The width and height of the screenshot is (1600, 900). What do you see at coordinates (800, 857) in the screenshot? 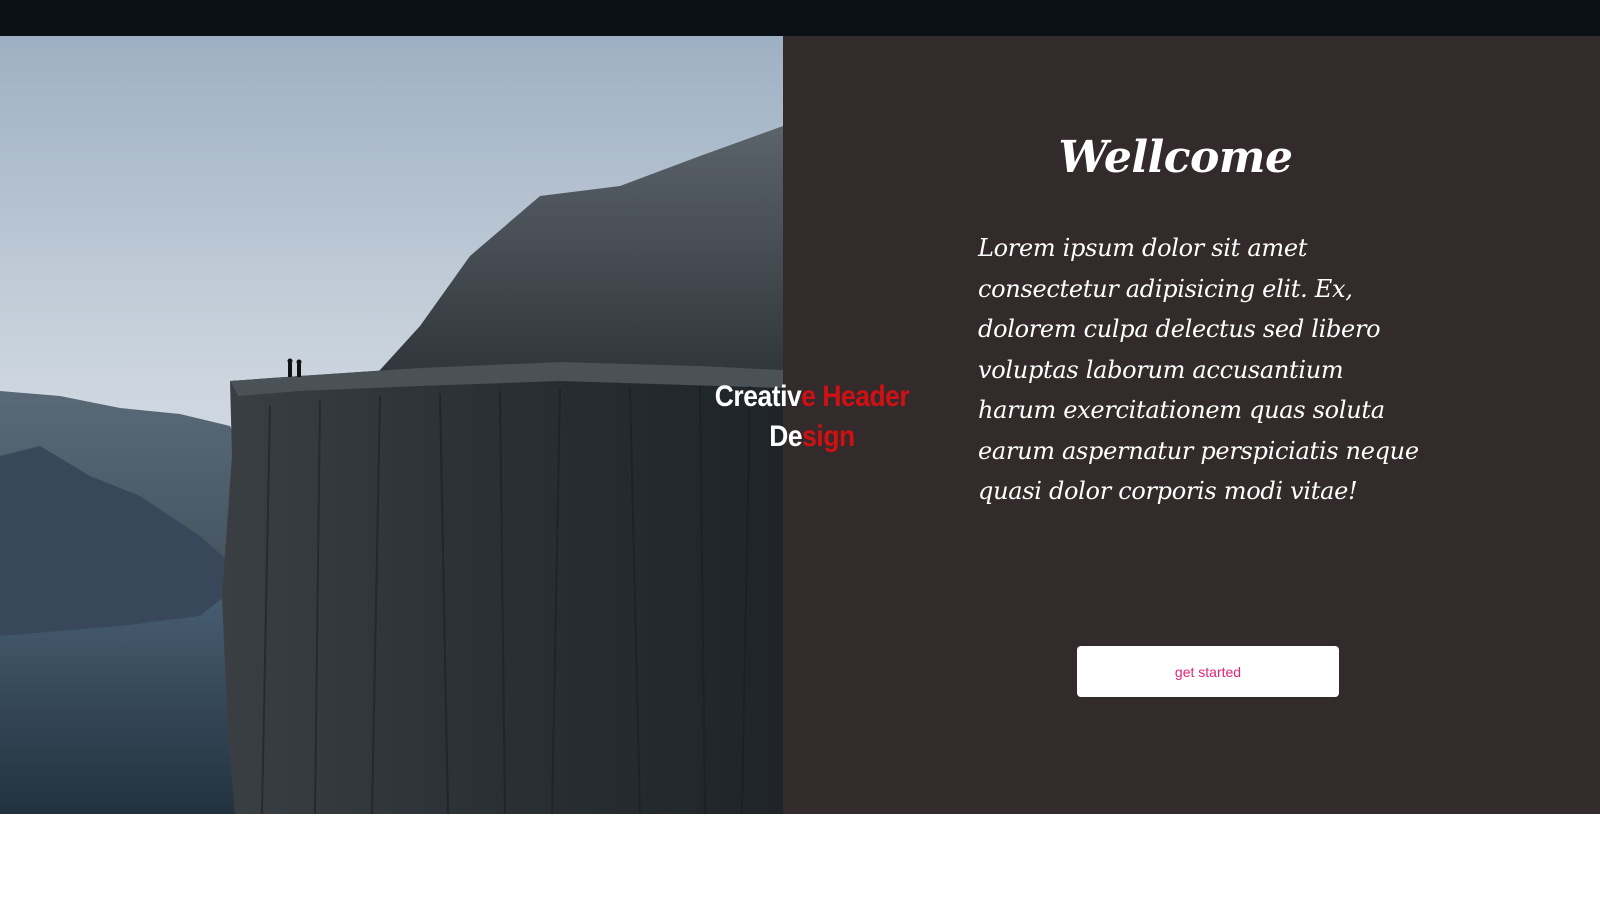
I see `page-footer-area` at bounding box center [800, 857].